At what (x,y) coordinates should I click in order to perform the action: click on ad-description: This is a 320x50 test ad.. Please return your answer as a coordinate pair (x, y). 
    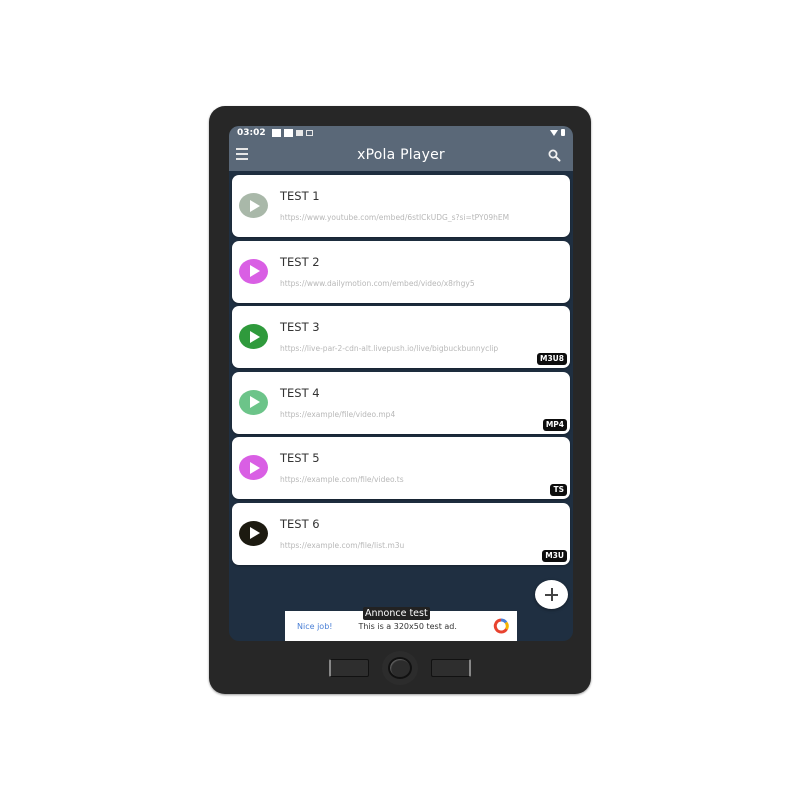
    Looking at the image, I should click on (407, 626).